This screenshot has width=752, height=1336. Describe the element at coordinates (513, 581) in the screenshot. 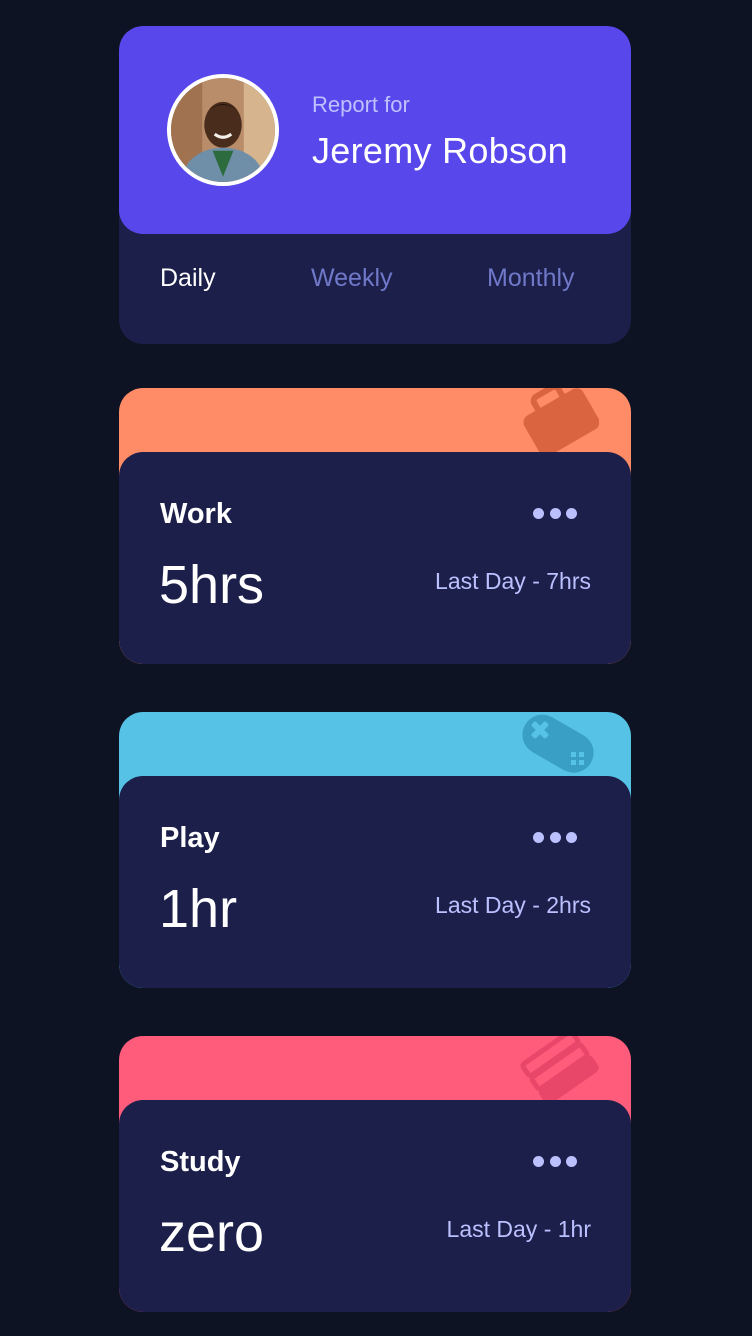

I see `work-previous-hours: Last Day - 7hrs` at that location.